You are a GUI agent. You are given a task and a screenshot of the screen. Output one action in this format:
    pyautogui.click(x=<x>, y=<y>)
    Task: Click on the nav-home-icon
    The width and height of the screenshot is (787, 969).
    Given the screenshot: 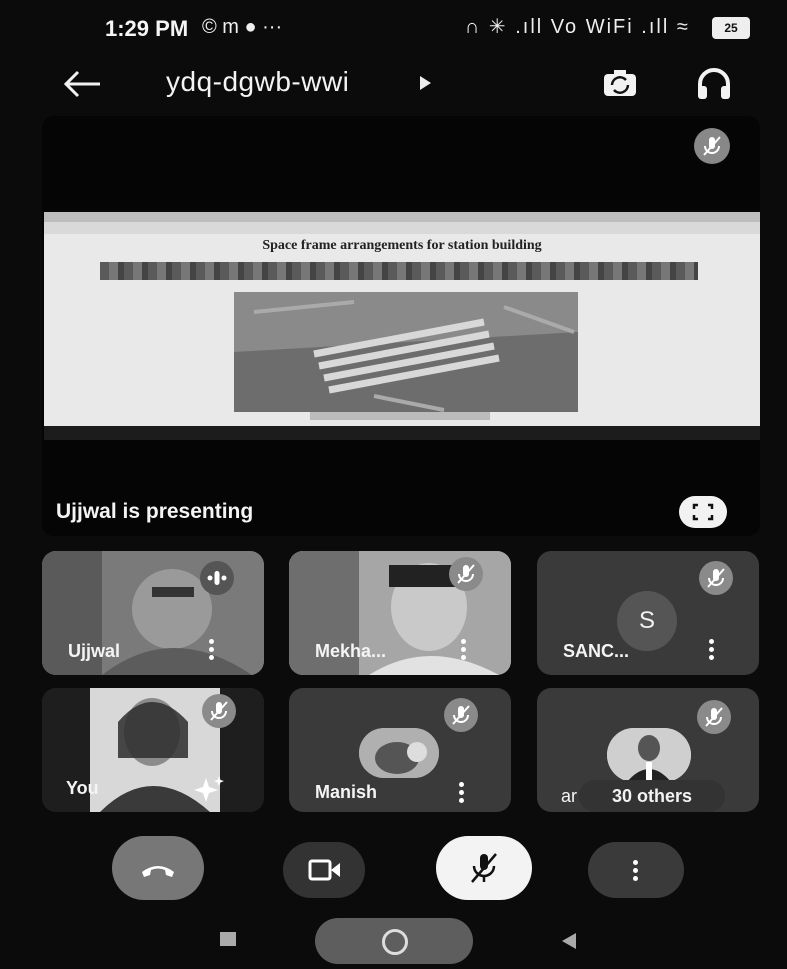 What is the action you would take?
    pyautogui.click(x=395, y=942)
    